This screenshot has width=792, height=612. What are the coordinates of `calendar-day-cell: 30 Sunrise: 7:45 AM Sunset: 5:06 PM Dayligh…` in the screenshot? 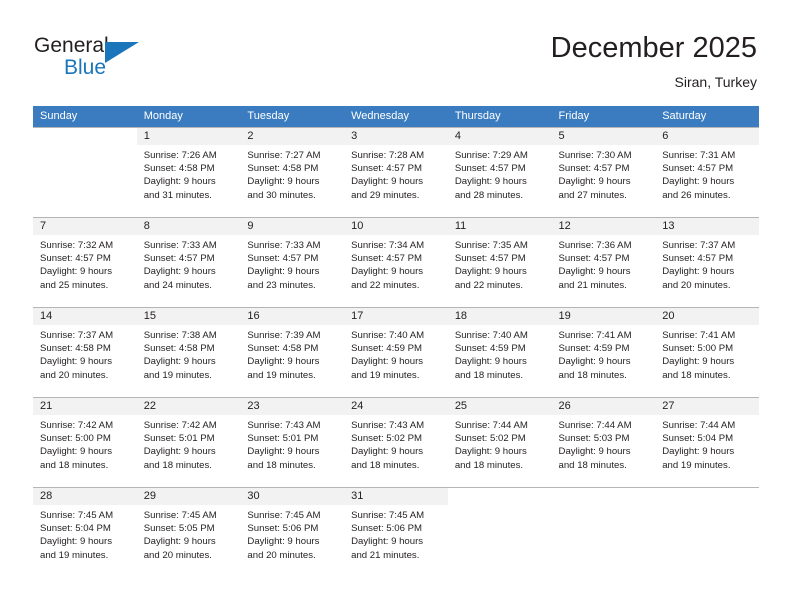 It's located at (292, 532).